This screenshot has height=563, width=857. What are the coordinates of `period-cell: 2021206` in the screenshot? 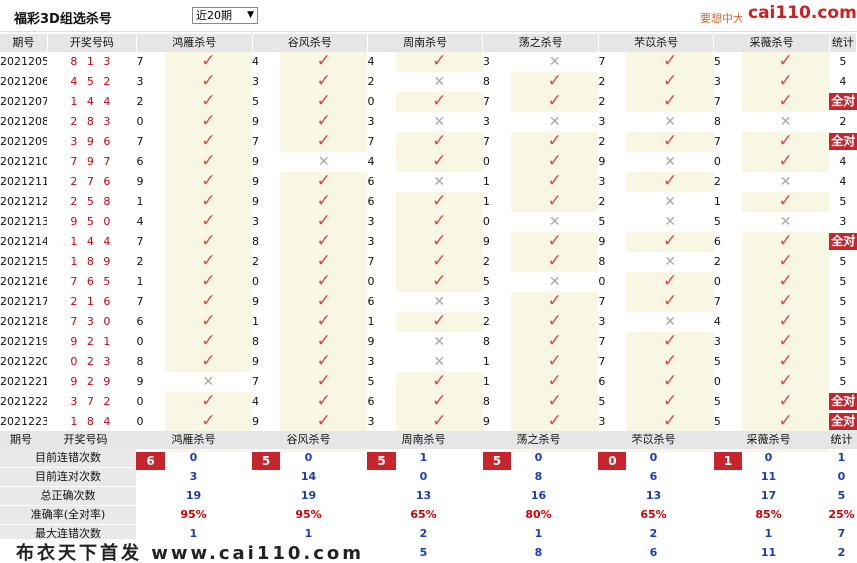 It's located at (24, 81).